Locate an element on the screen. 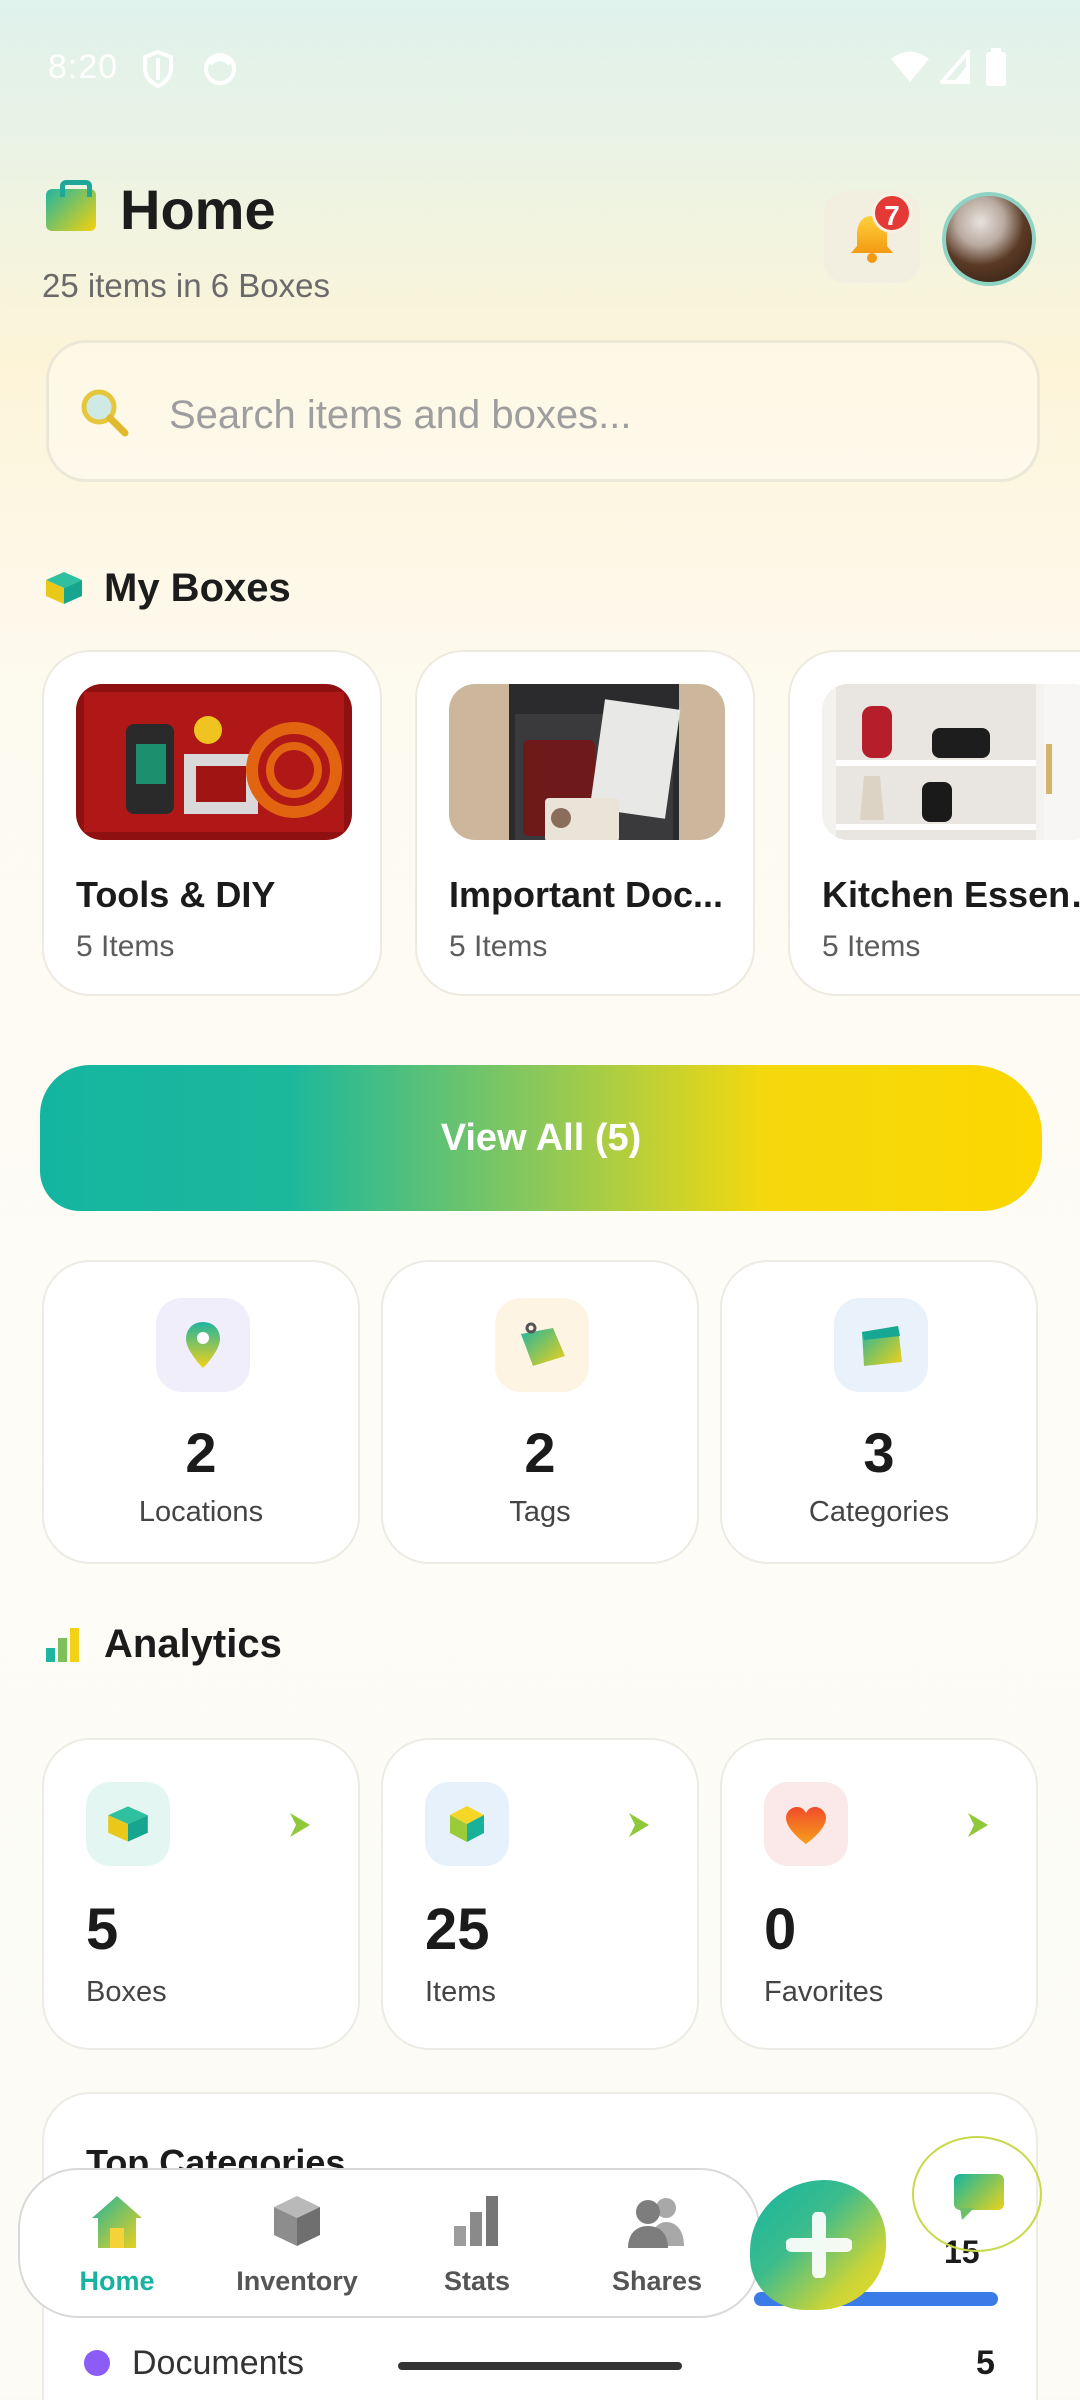 The image size is (1080, 2400). categories-label: Categories is located at coordinates (879, 1512).